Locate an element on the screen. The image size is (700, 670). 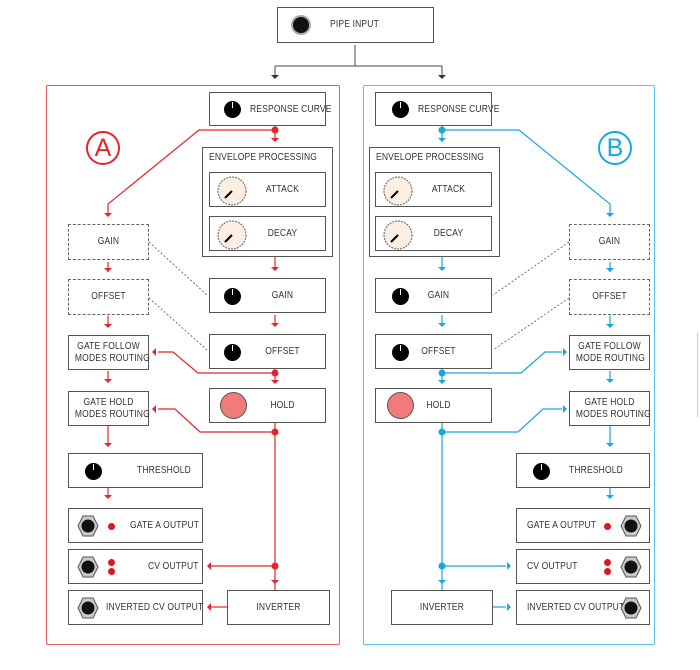
a-threshold-label: THRESHOLD is located at coordinates (164, 470).